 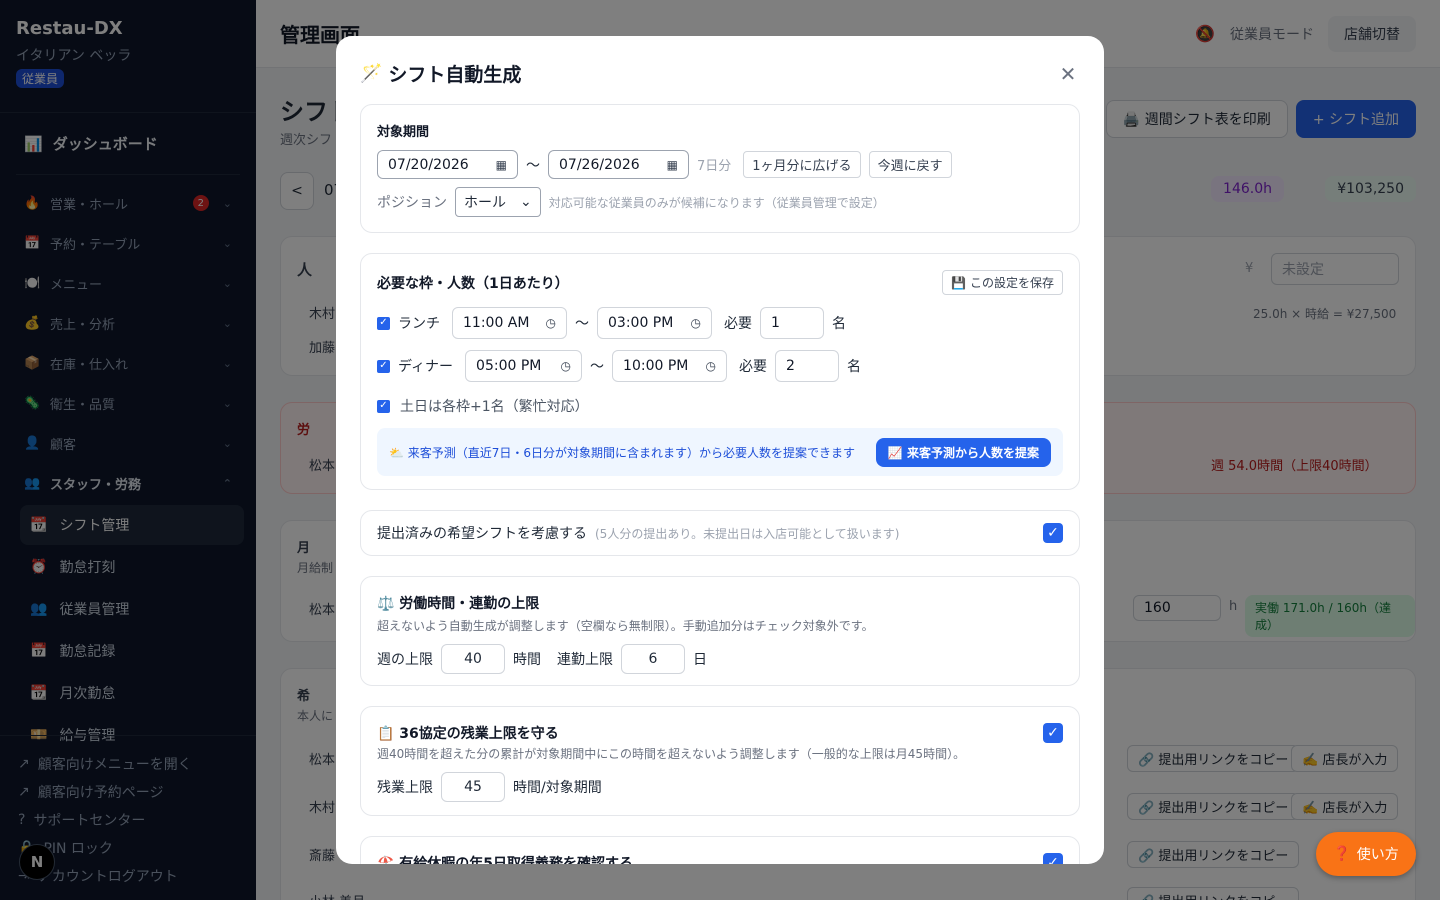 I want to click on paid-leave-title: 🏖️ 有給休暇の年5日取得義務を確認する, so click(x=505, y=860).